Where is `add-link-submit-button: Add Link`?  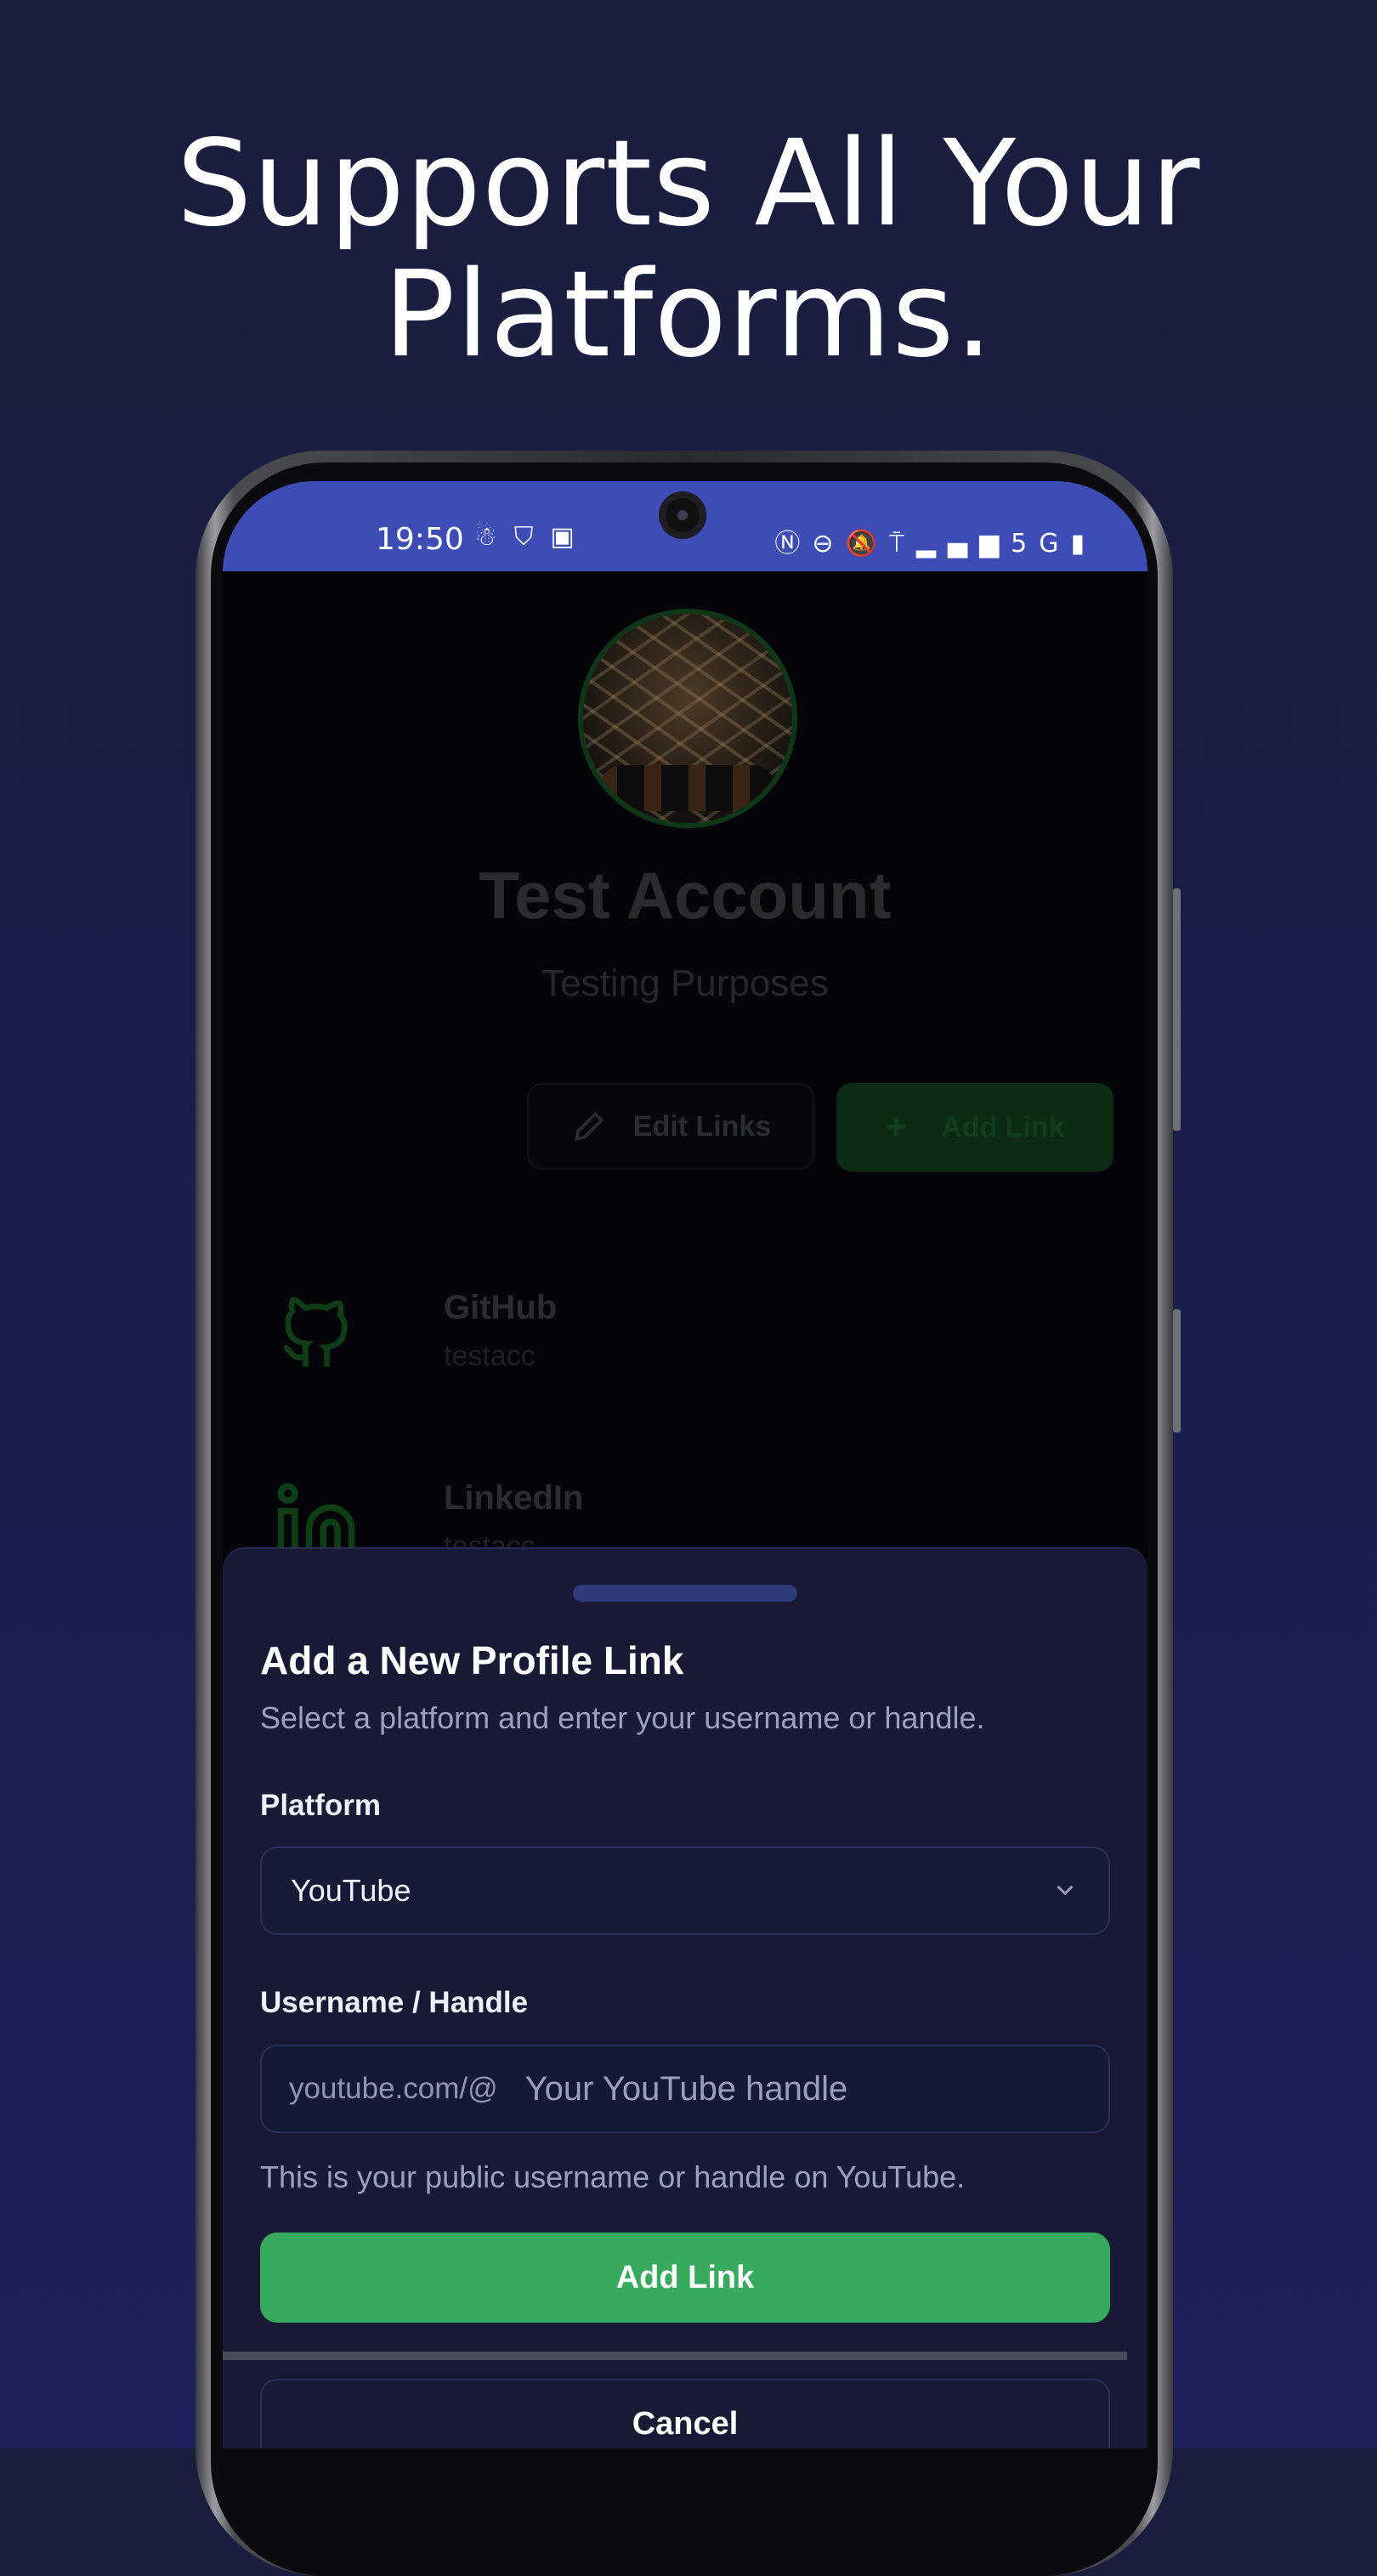
add-link-submit-button: Add Link is located at coordinates (685, 2278).